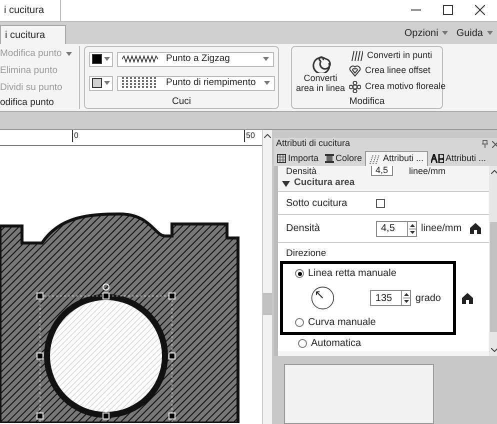 The image size is (497, 424). I want to click on stitch-dropdown: Punto di riempimento, so click(196, 83).